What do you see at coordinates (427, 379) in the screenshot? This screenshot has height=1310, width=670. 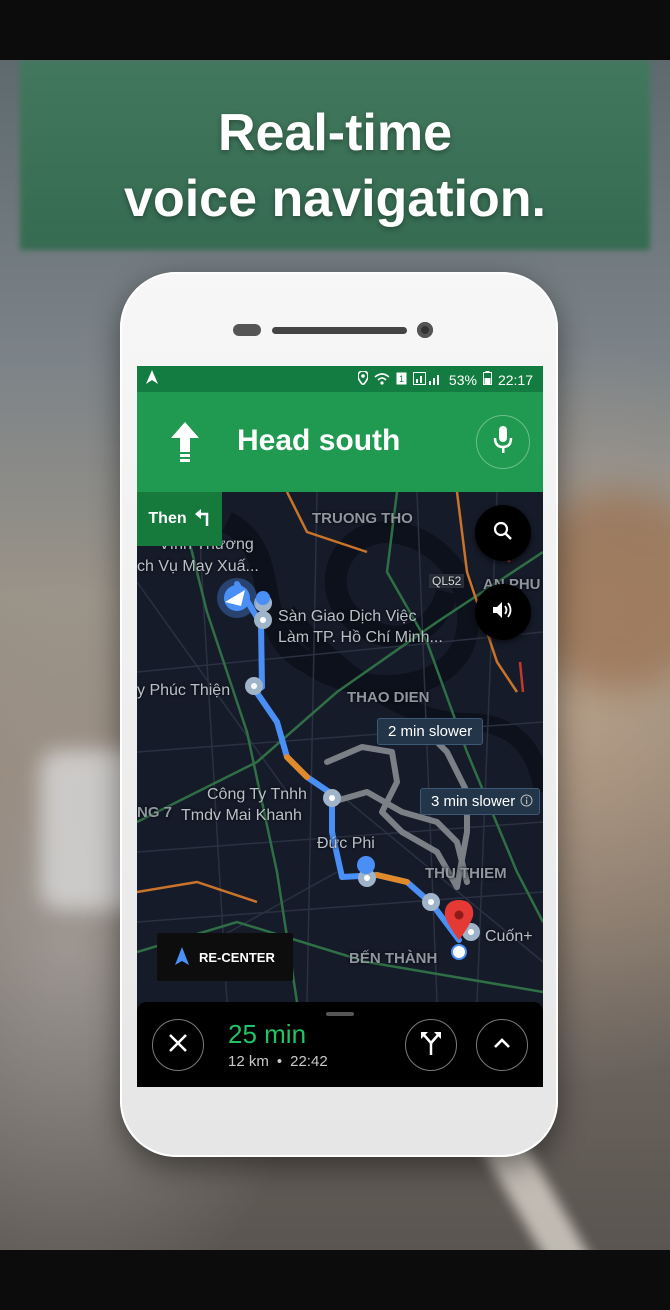 I see `signal-icon` at bounding box center [427, 379].